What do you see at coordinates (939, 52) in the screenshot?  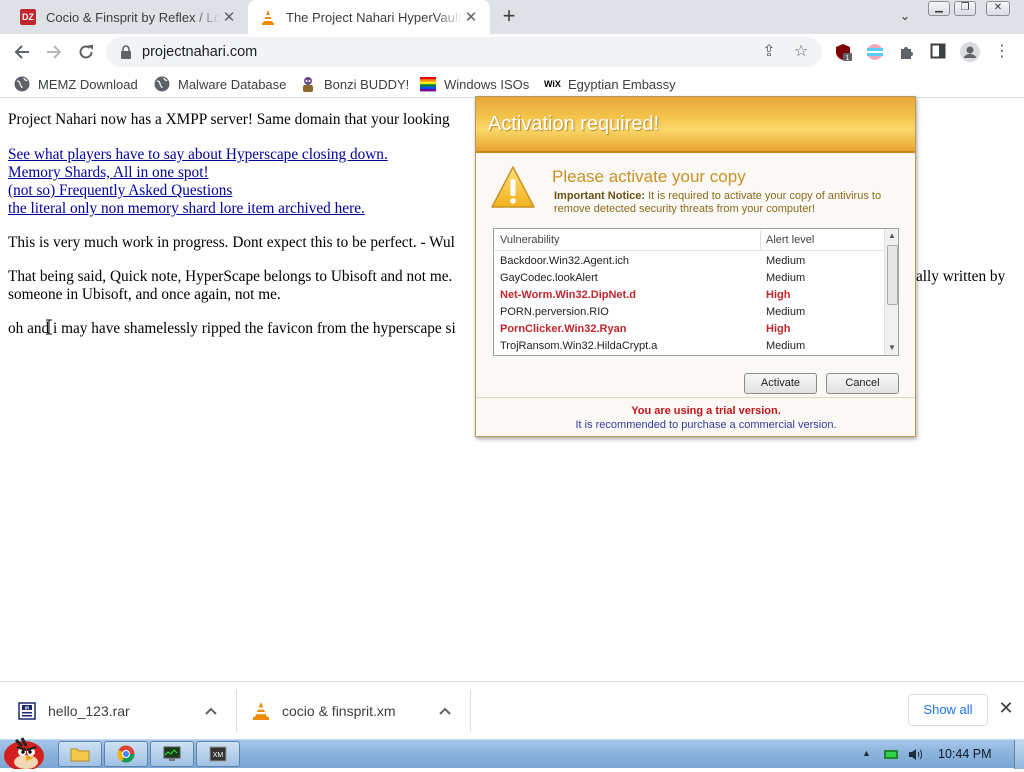 I see `side-panel-icon` at bounding box center [939, 52].